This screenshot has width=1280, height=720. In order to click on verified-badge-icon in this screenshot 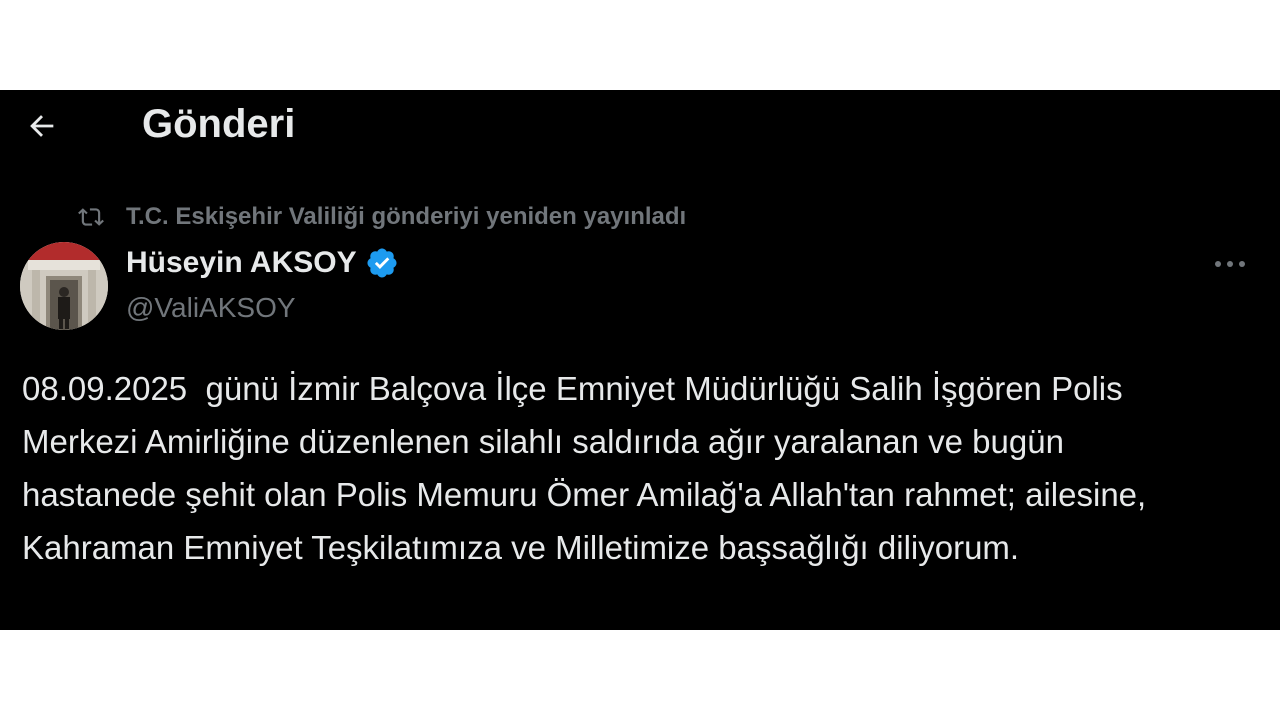, I will do `click(382, 263)`.